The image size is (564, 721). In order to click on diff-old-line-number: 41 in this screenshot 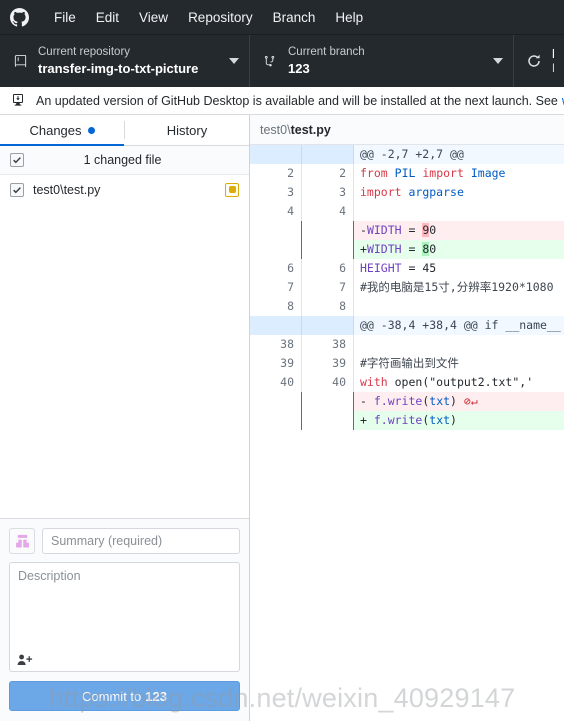, I will do `click(276, 401)`.